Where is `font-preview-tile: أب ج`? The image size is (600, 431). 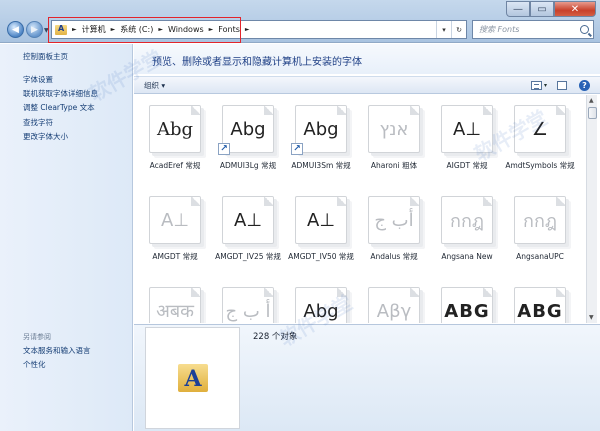
font-preview-tile: أب ج is located at coordinates (394, 220).